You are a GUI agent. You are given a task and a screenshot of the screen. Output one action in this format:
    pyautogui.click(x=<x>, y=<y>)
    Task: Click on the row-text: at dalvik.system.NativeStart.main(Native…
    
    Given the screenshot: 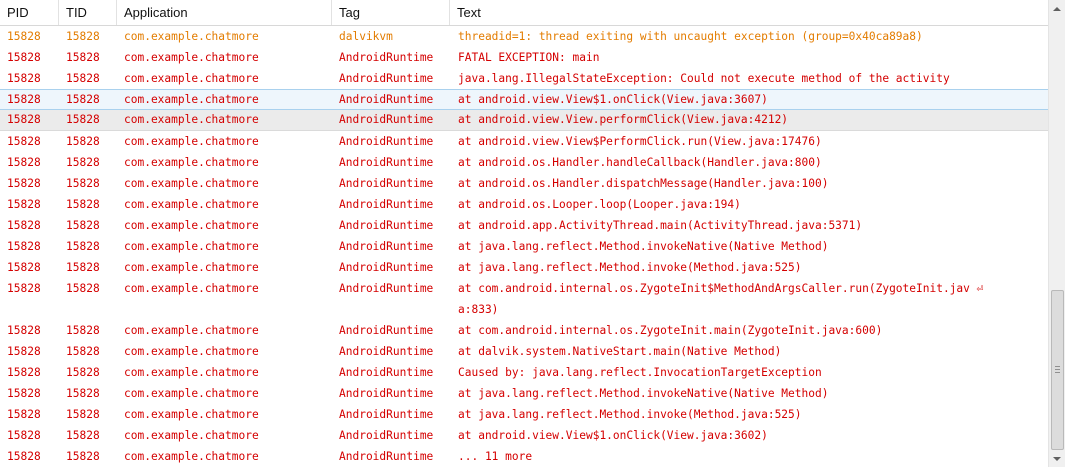 What is the action you would take?
    pyautogui.click(x=620, y=351)
    